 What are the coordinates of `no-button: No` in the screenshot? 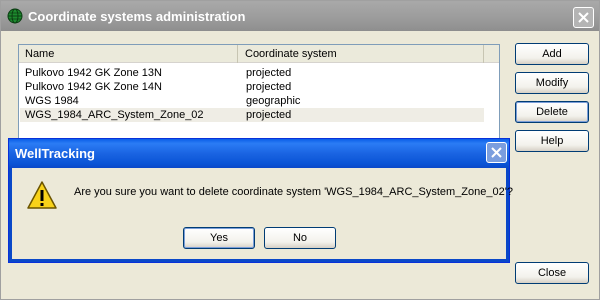 It's located at (300, 238).